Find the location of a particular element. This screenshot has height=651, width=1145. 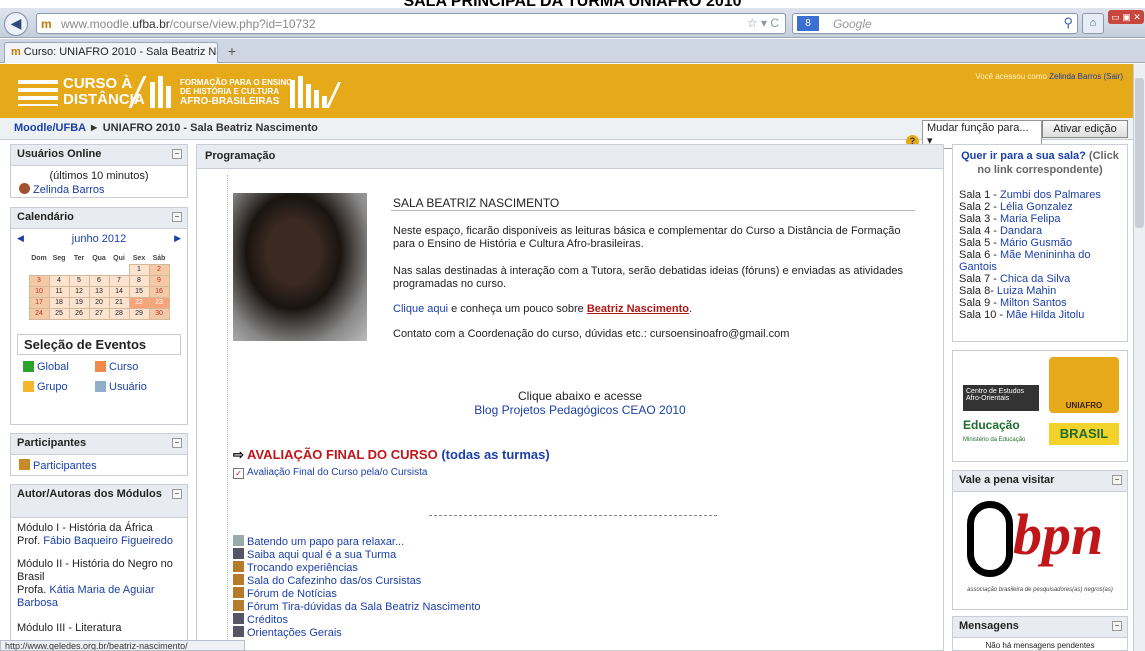

resource-item: Créditos is located at coordinates (357, 619).